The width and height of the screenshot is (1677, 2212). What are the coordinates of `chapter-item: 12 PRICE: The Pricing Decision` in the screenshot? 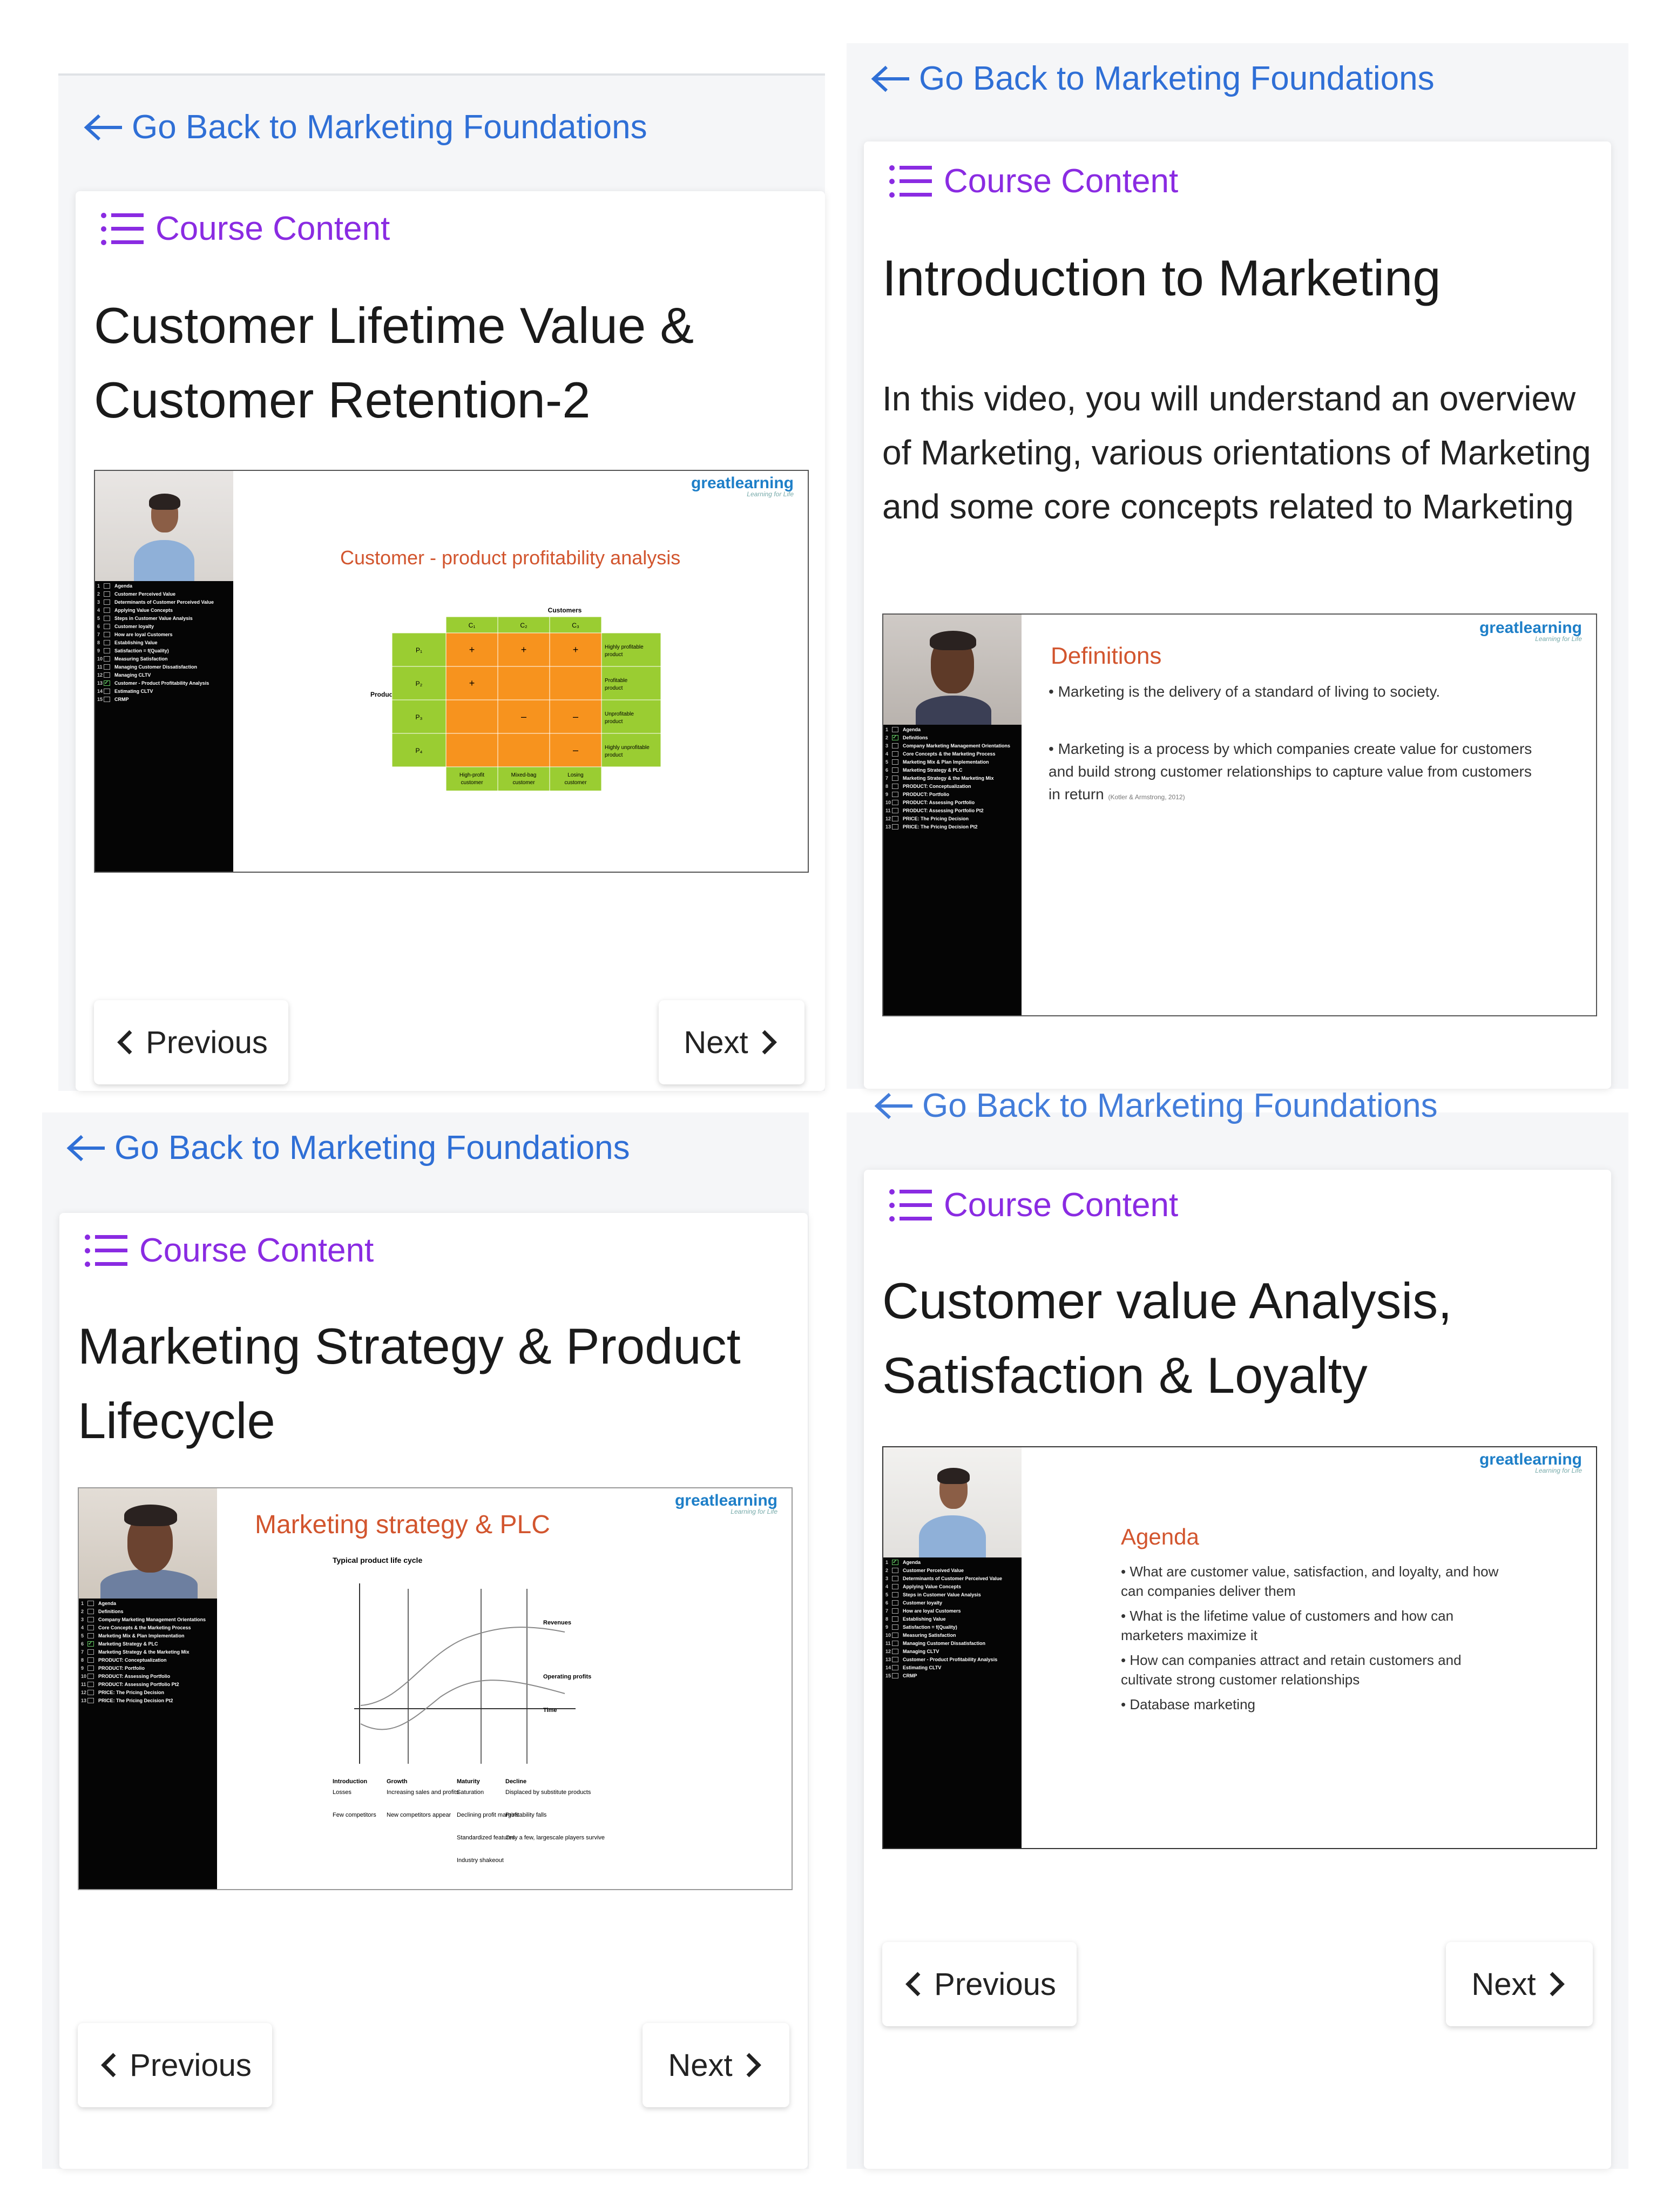 It's located at (927, 818).